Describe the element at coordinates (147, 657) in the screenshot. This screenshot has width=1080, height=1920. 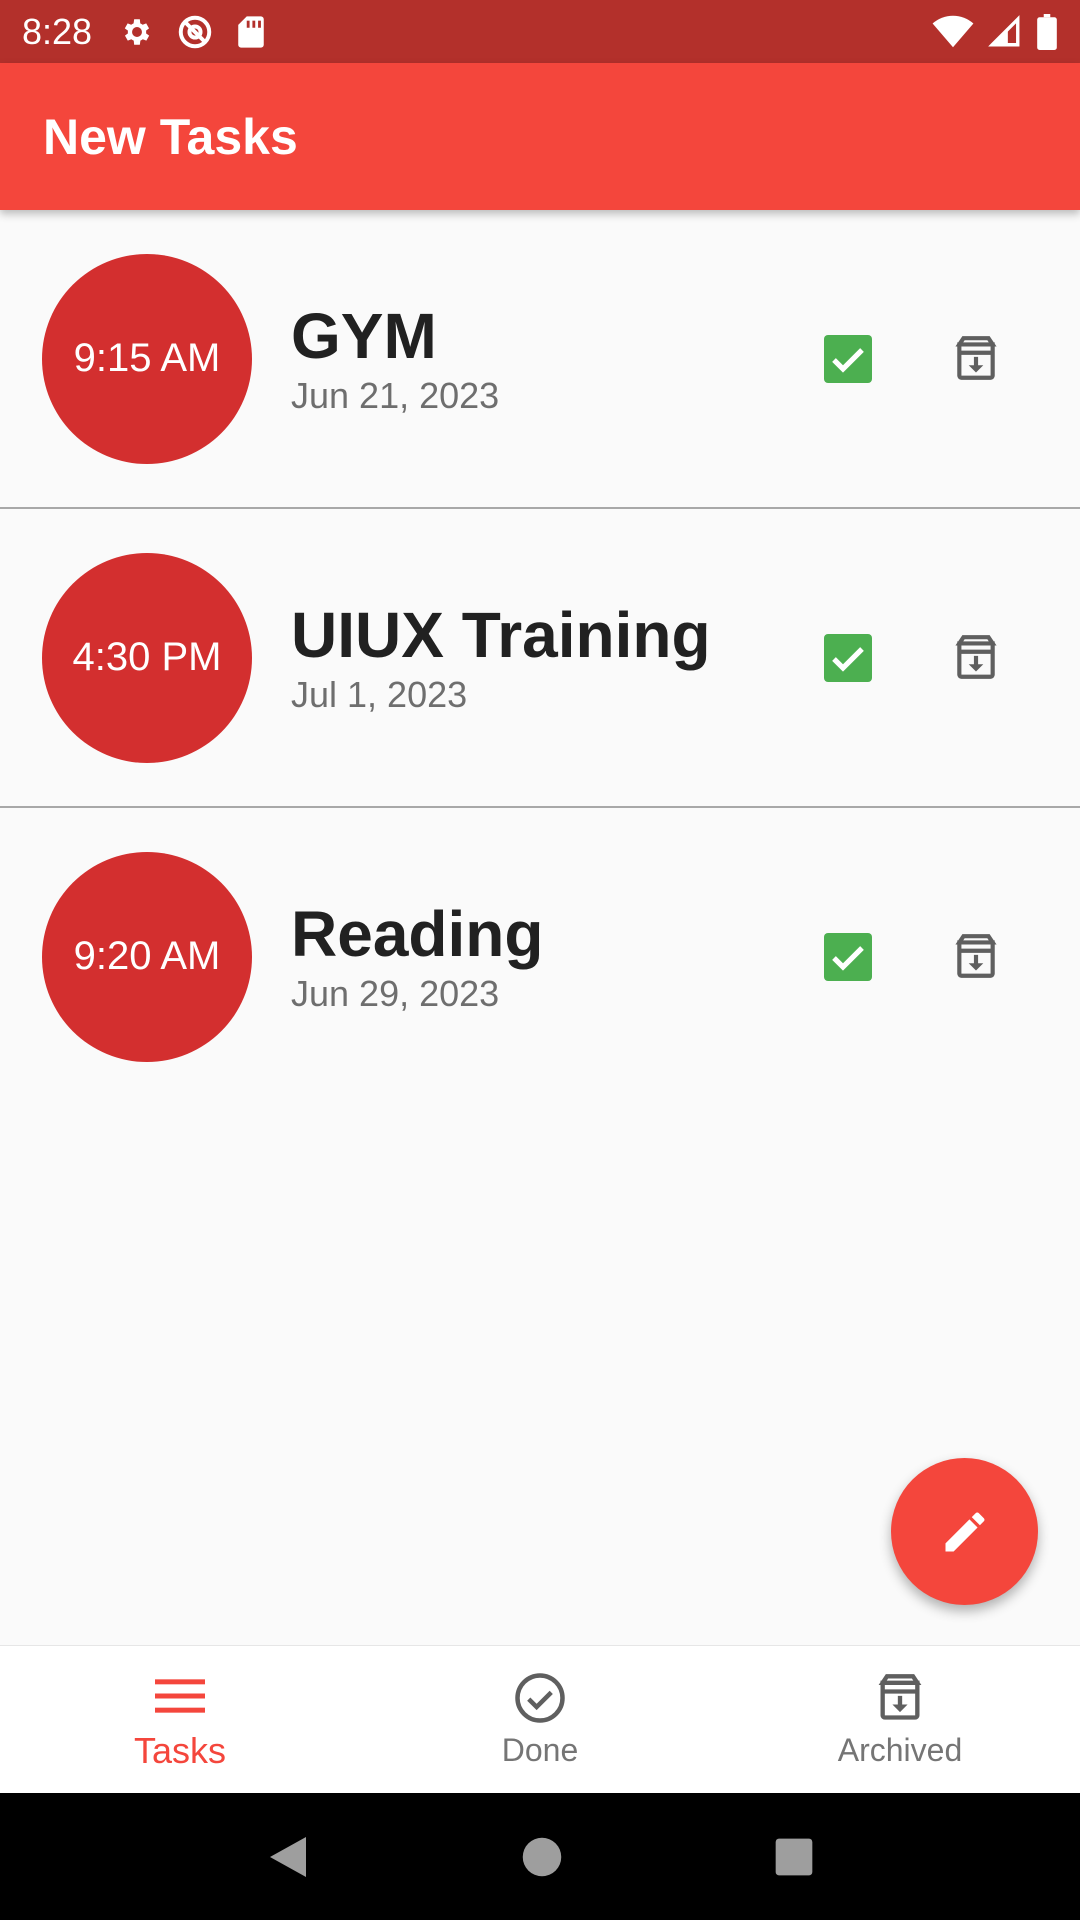
I see `task-time-badge: 4:30 PM` at that location.